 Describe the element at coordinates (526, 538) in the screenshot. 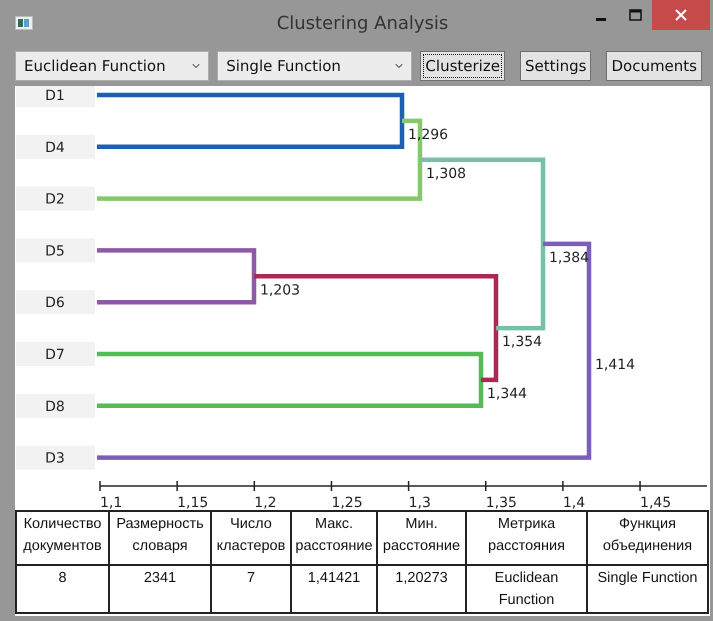

I see `column-header: Метрика расстояния` at that location.